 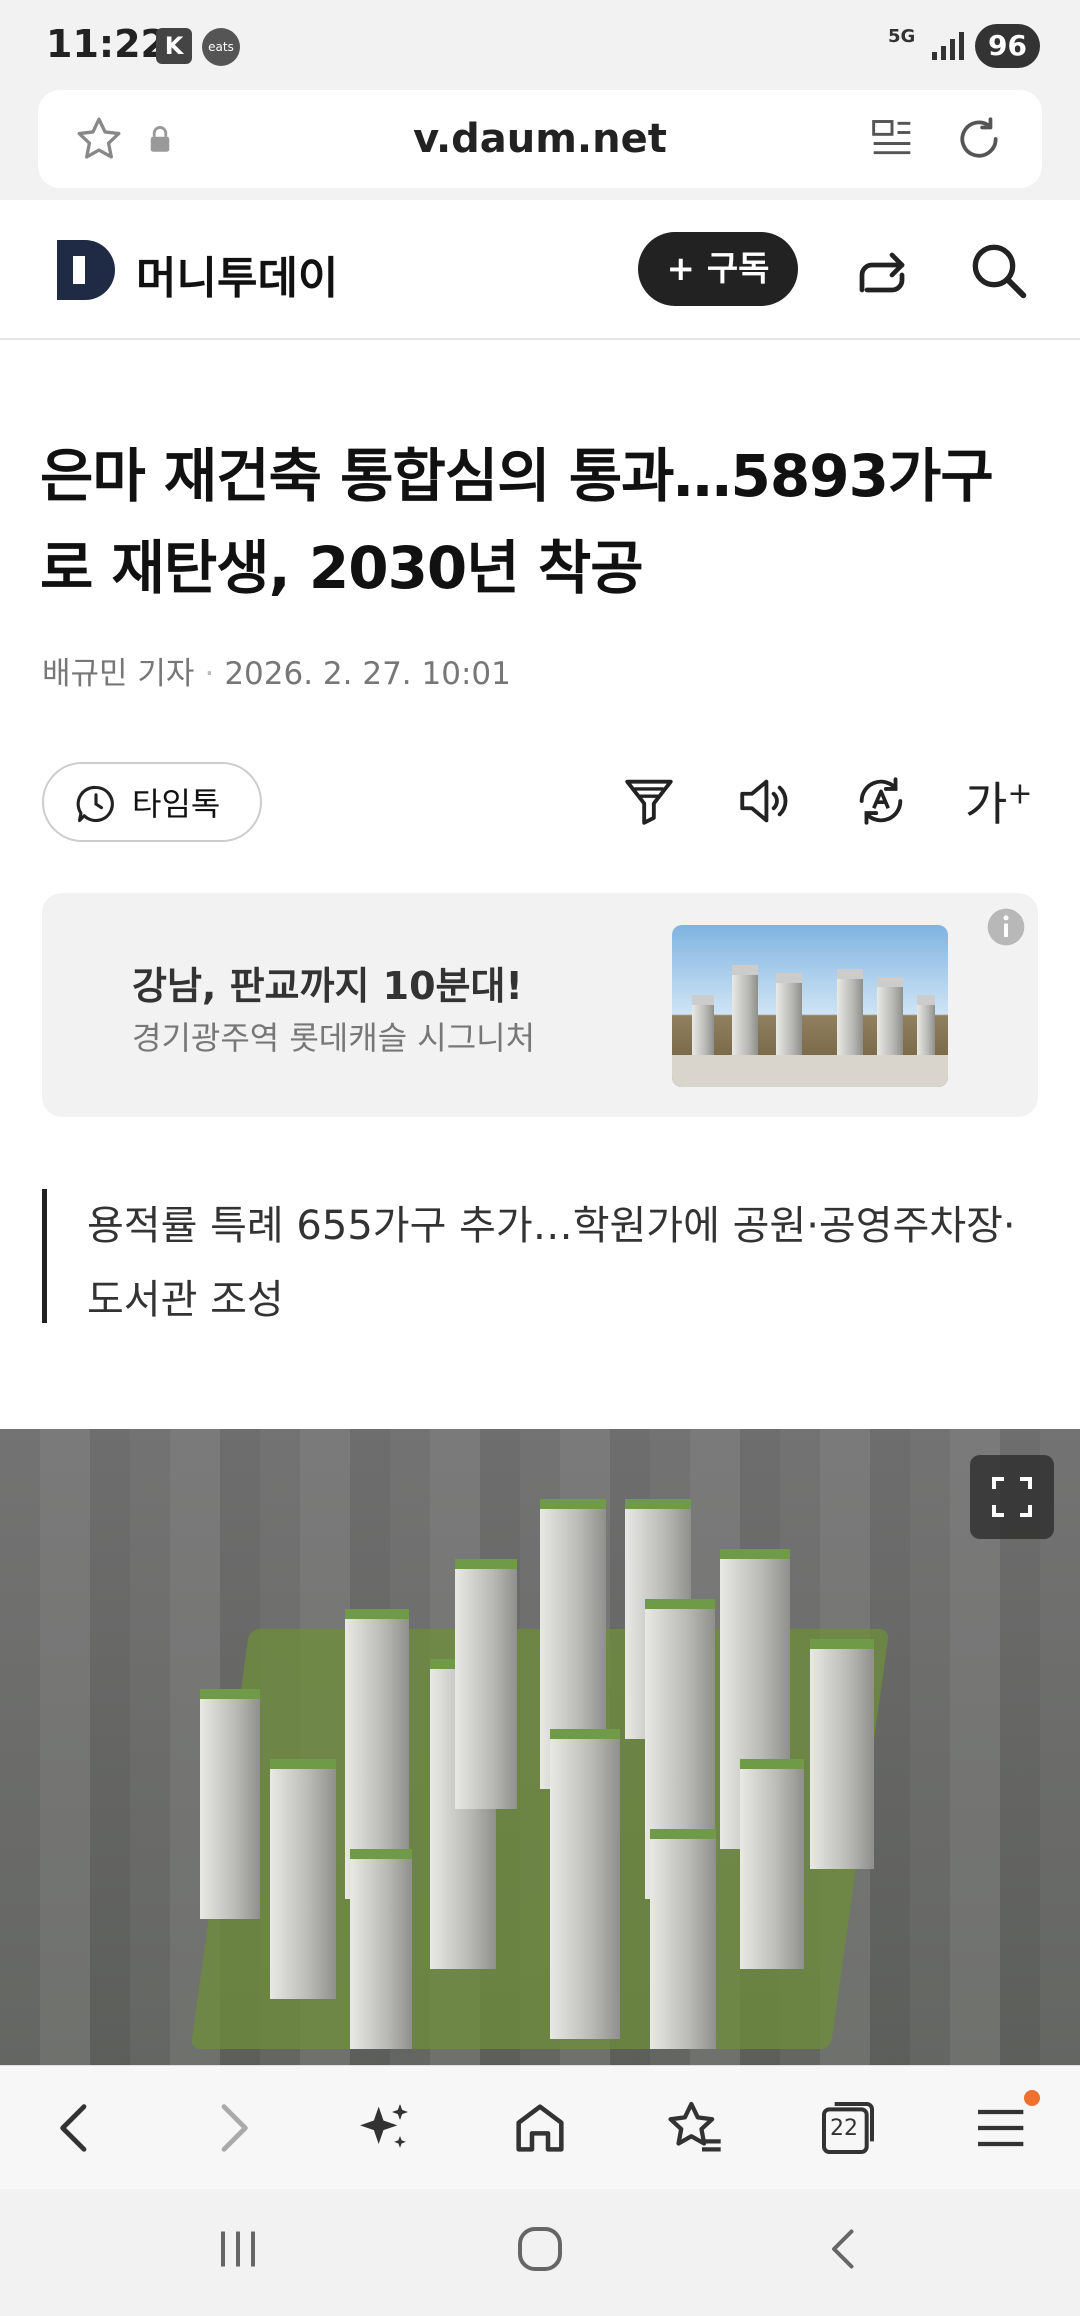 I want to click on timetalk-button: 타임톡, so click(x=152, y=802).